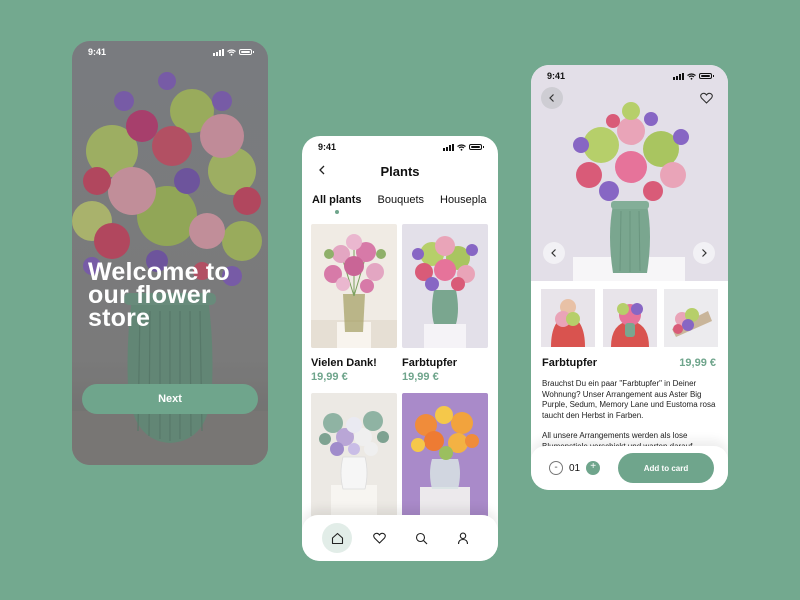 This screenshot has width=800, height=600. What do you see at coordinates (556, 468) in the screenshot?
I see `quantity-decrease-button: -` at bounding box center [556, 468].